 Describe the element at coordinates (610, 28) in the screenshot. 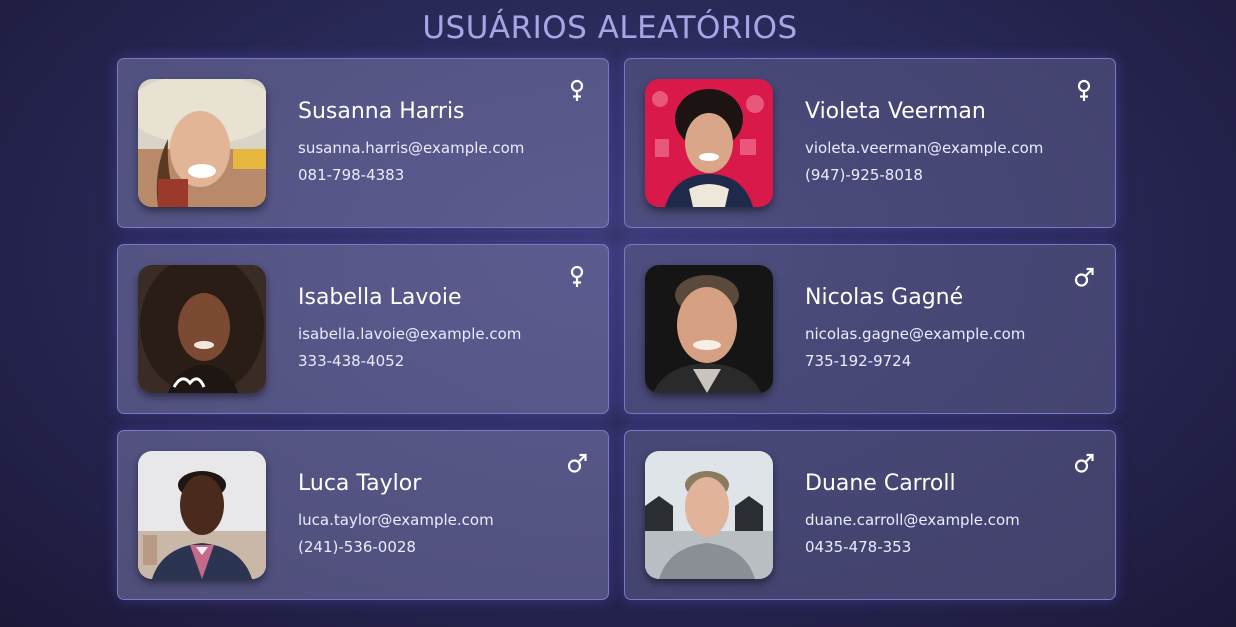

I see `page-title: USUÁRIOS ALEATÓRIOS` at that location.